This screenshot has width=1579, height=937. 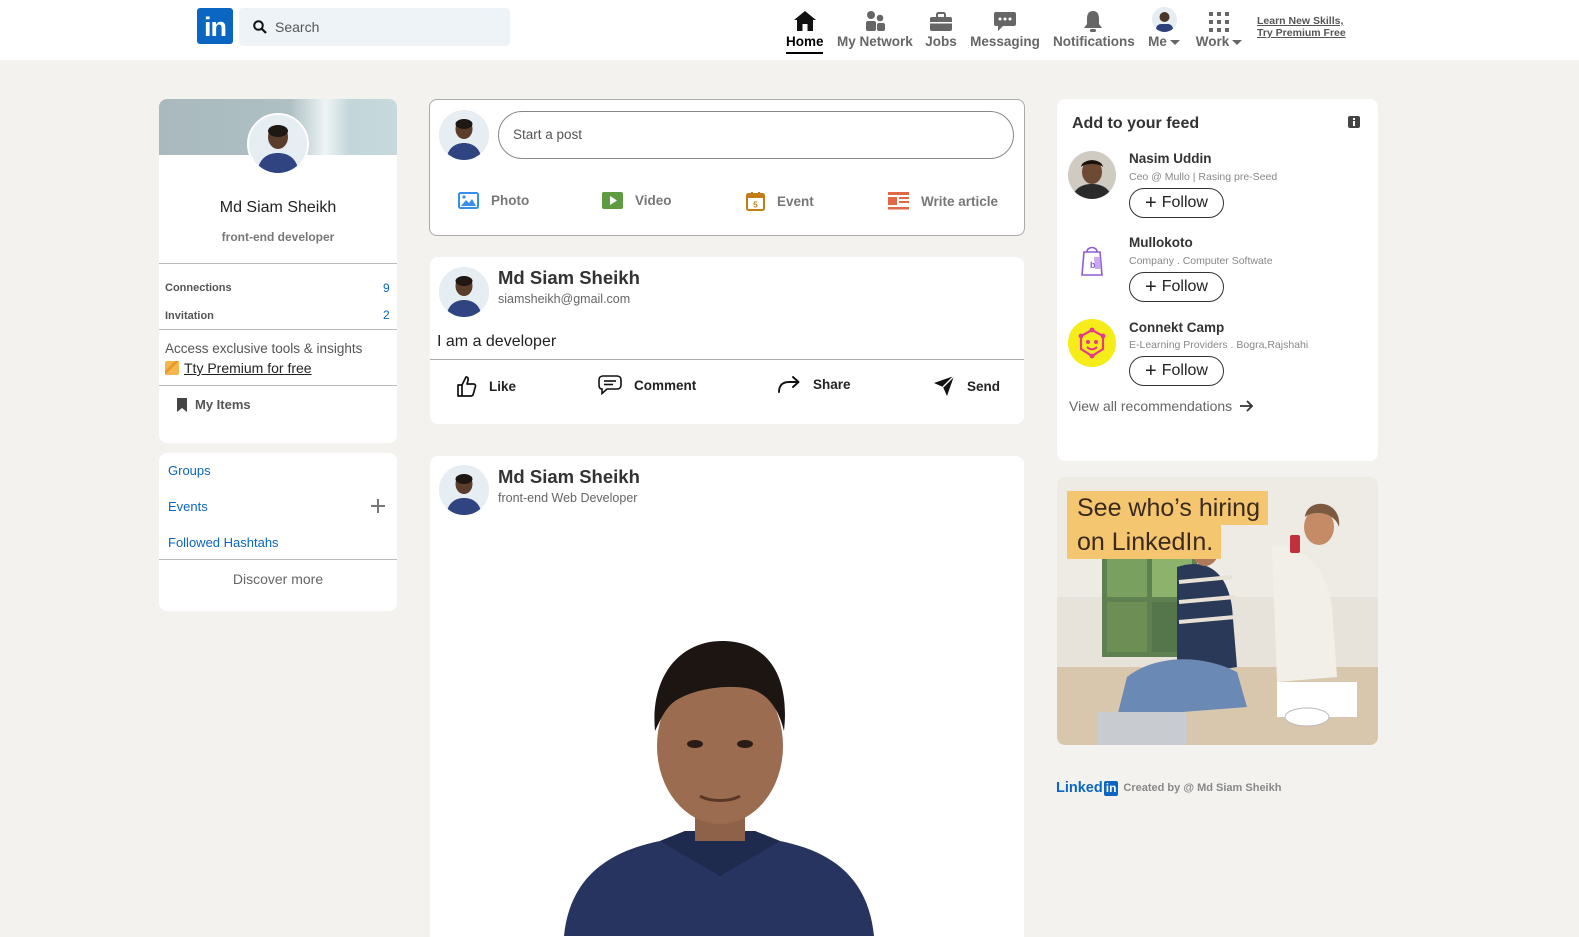 What do you see at coordinates (172, 368) in the screenshot?
I see `premium-badge-icon` at bounding box center [172, 368].